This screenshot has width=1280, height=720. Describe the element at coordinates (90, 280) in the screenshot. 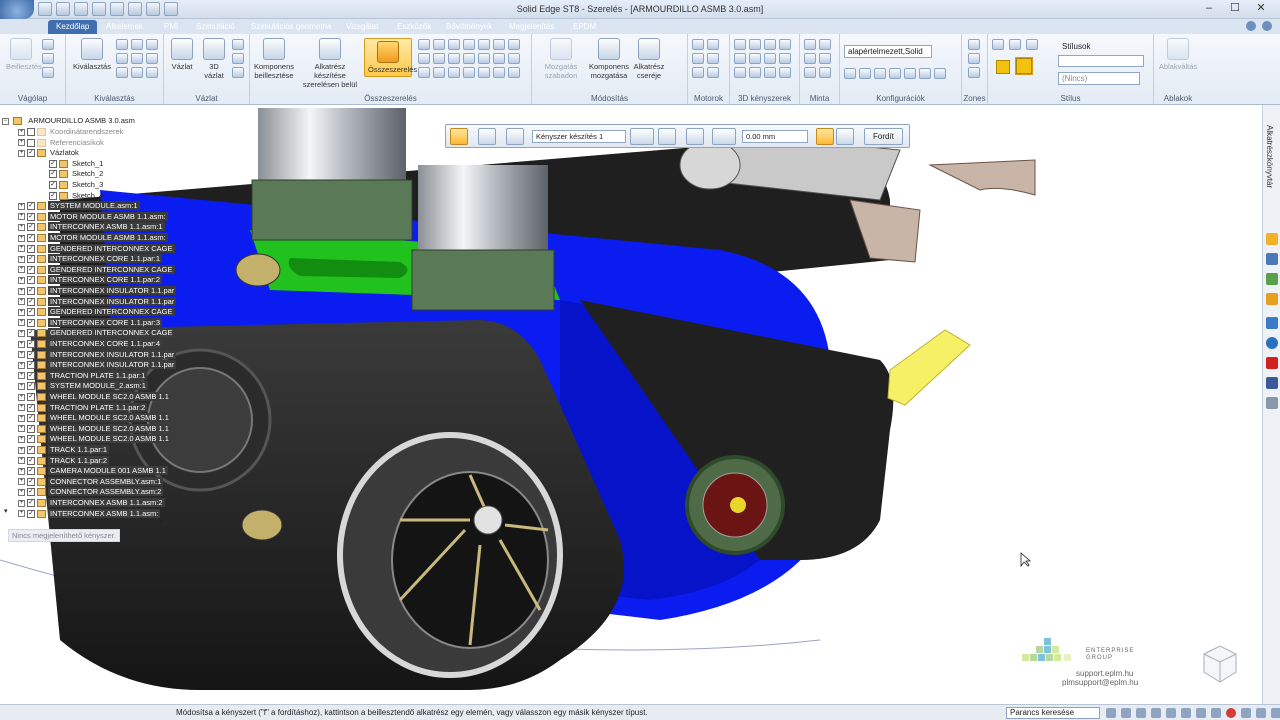

I see `tree-item: + ✓ INTERCONNEX CORE 1.1.par:2` at that location.